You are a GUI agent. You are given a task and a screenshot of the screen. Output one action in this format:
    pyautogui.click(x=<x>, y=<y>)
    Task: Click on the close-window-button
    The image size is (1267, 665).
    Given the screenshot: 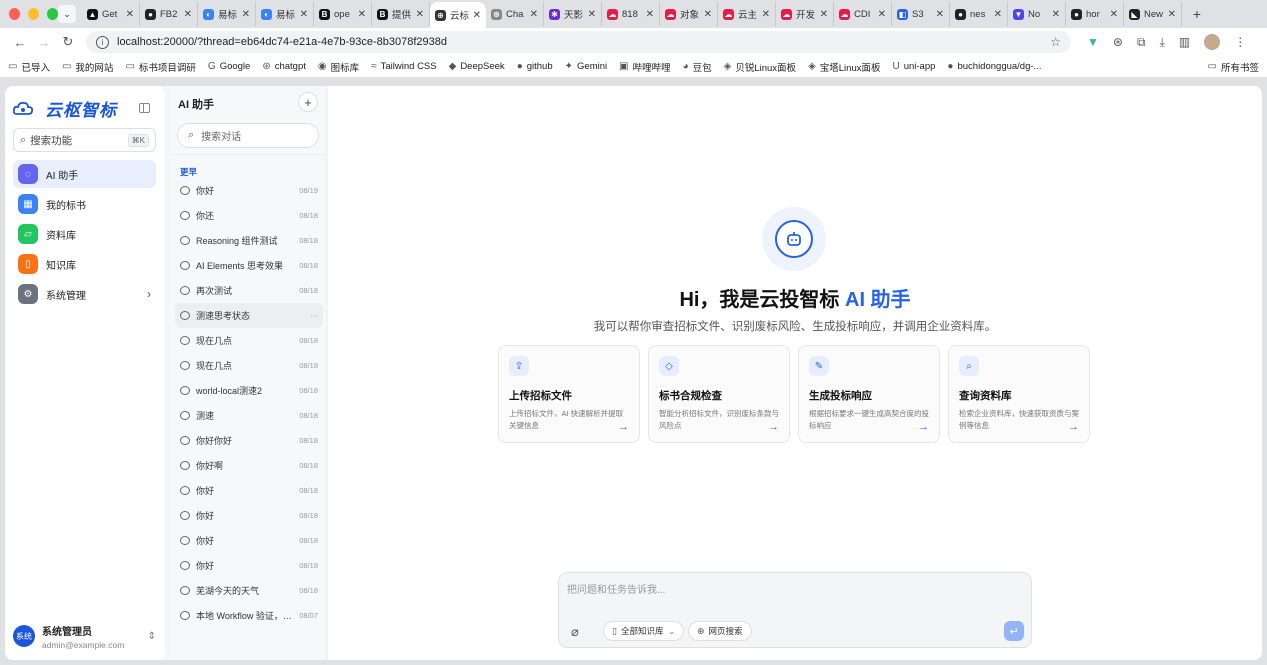 What is the action you would take?
    pyautogui.click(x=14, y=14)
    